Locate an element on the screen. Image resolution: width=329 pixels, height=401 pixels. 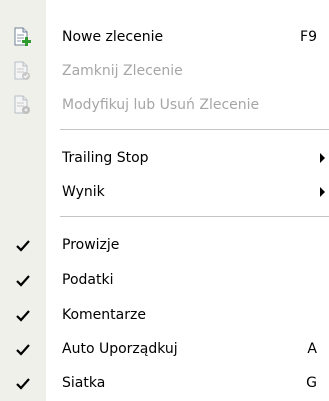
close-order-icon is located at coordinates (22, 71).